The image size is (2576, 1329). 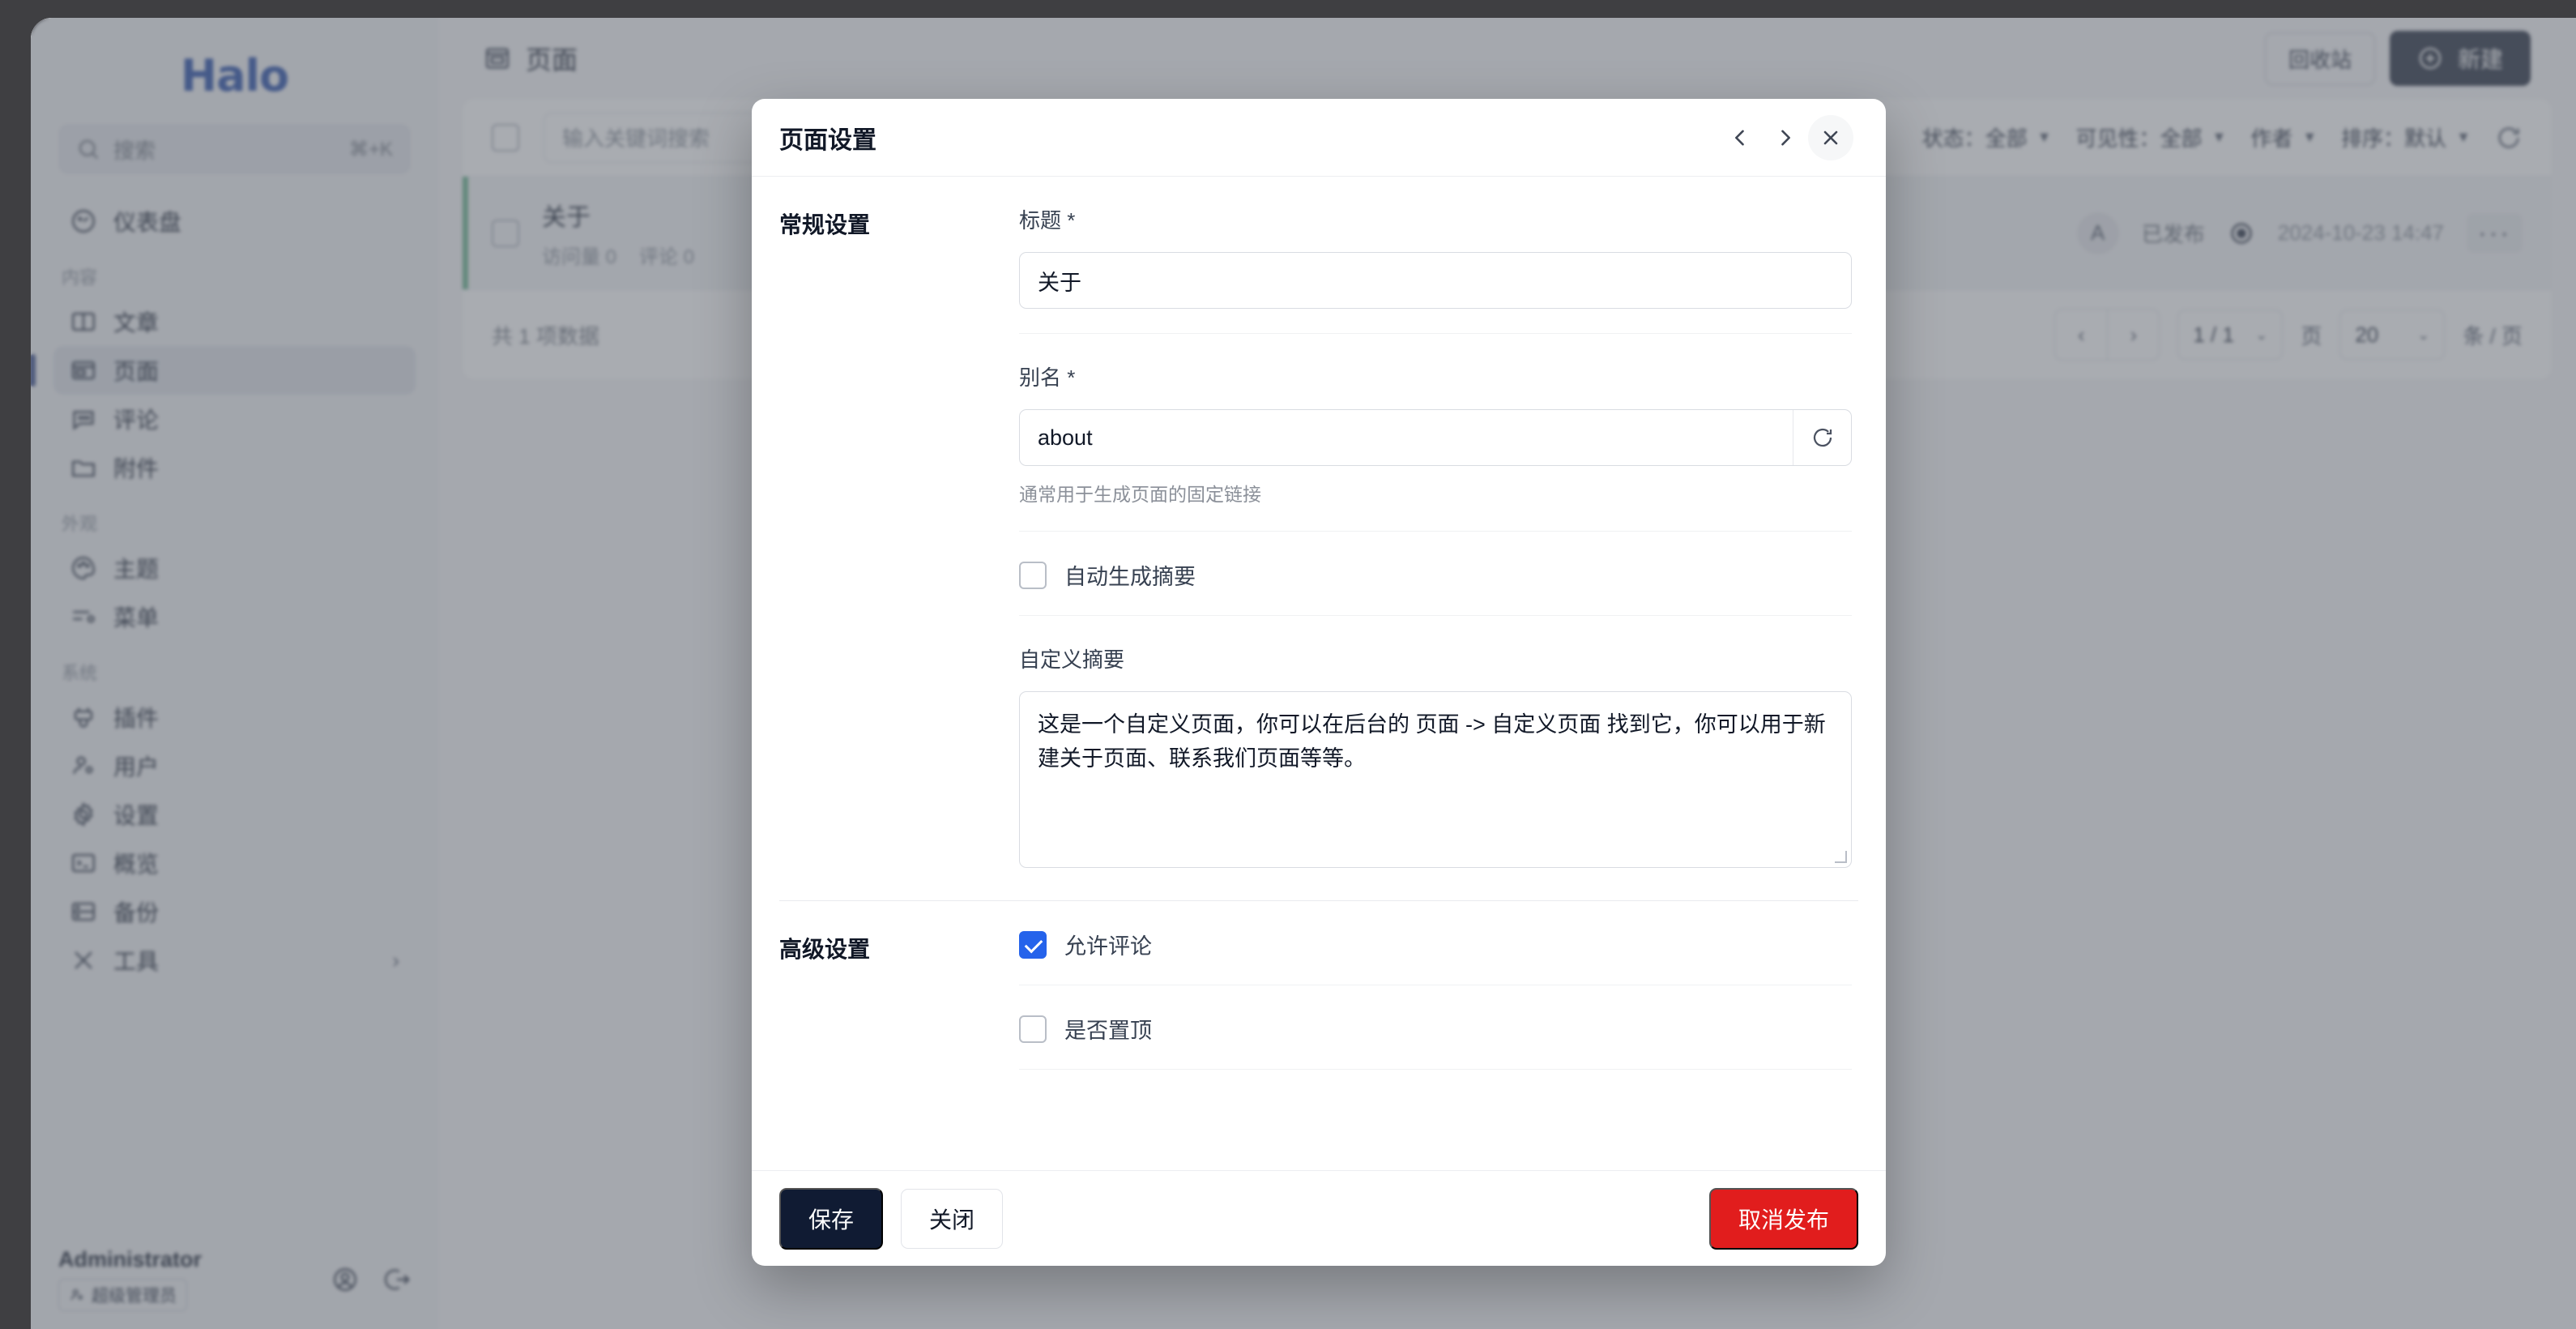 I want to click on title-input: 关于, so click(x=1435, y=280).